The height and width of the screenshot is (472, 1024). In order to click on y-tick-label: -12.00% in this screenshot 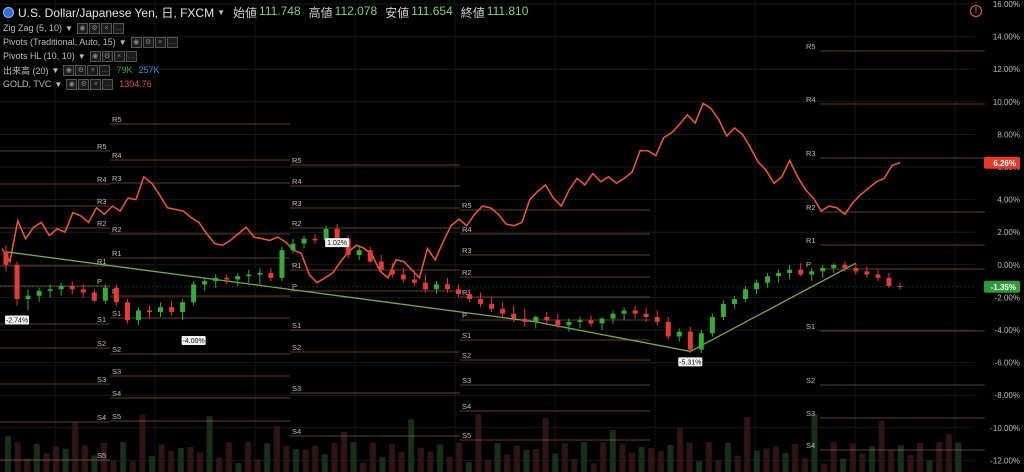, I will do `click(1005, 460)`.